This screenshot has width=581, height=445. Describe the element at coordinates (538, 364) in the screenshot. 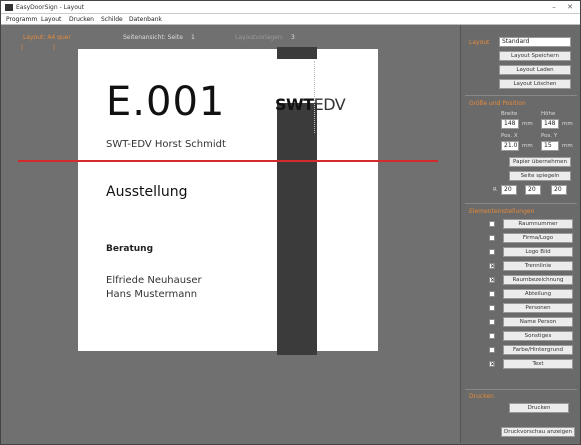

I see `element-button: Text` at that location.